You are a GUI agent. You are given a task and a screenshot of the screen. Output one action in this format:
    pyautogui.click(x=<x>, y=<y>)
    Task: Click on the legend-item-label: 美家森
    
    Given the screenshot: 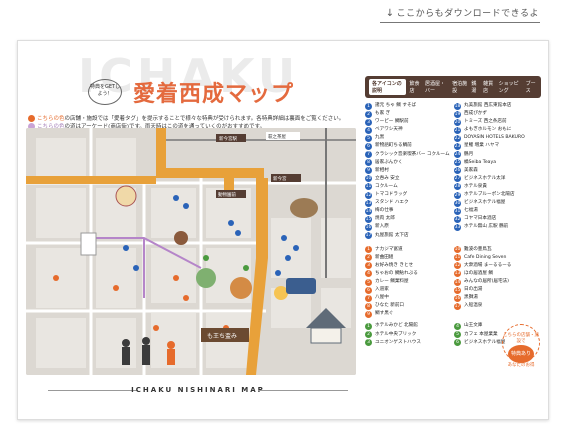 What is the action you would take?
    pyautogui.click(x=471, y=170)
    